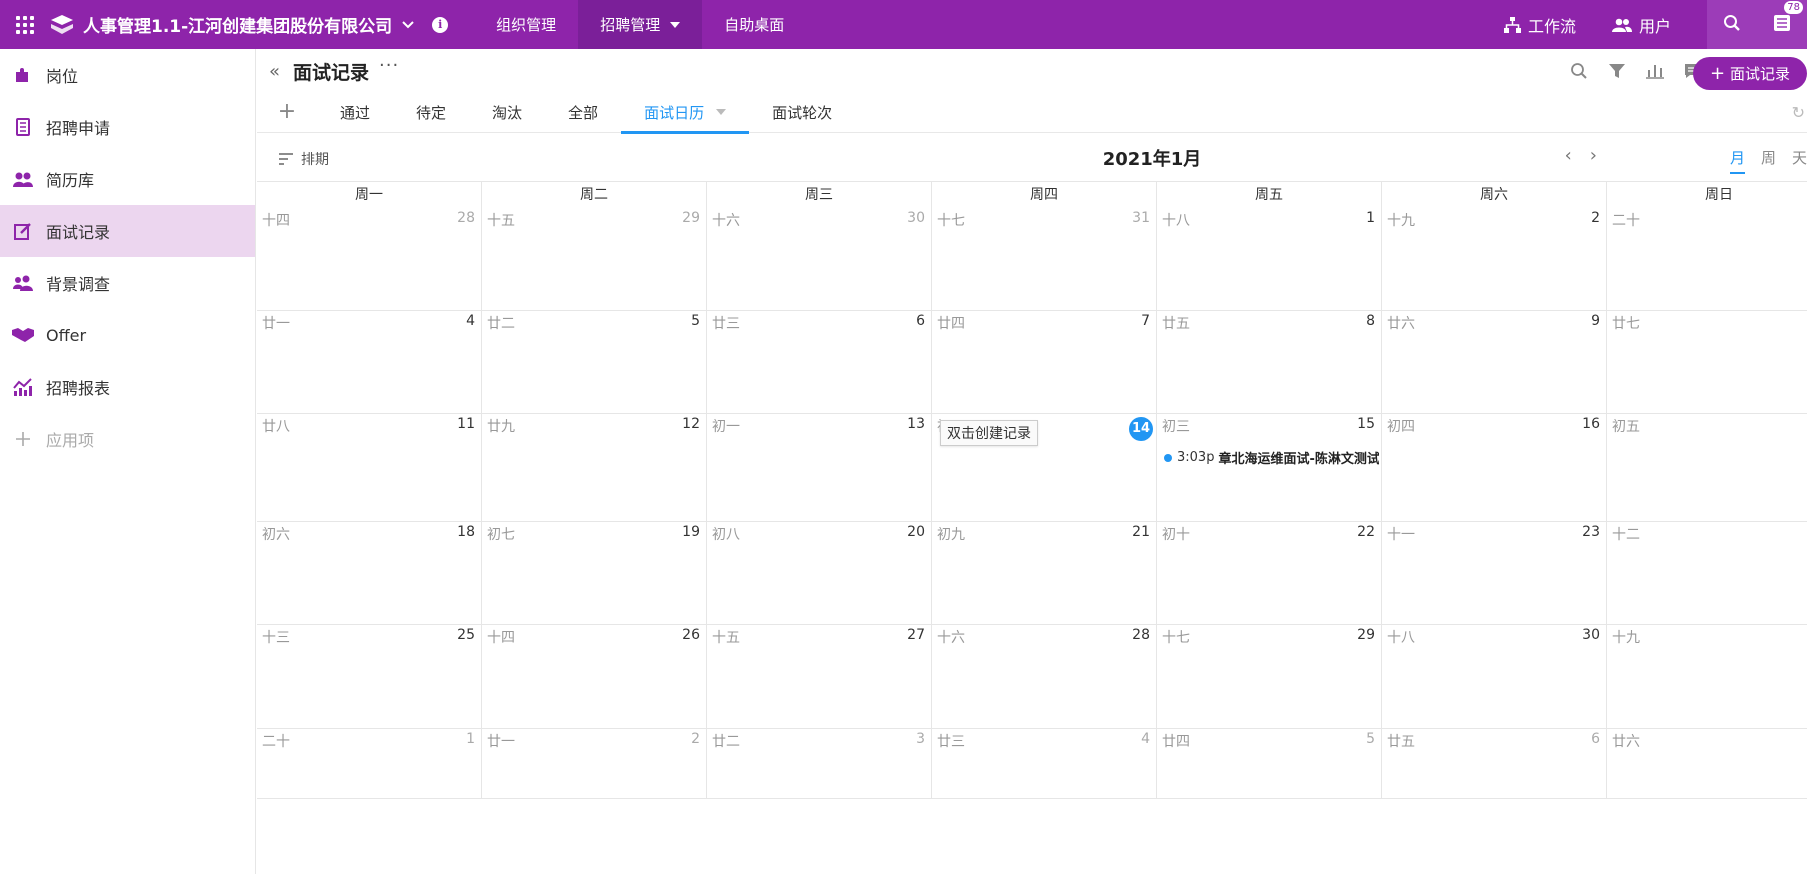 This screenshot has width=1807, height=874. What do you see at coordinates (1494, 763) in the screenshot?
I see `calendar-day-cell: 廿五 6` at bounding box center [1494, 763].